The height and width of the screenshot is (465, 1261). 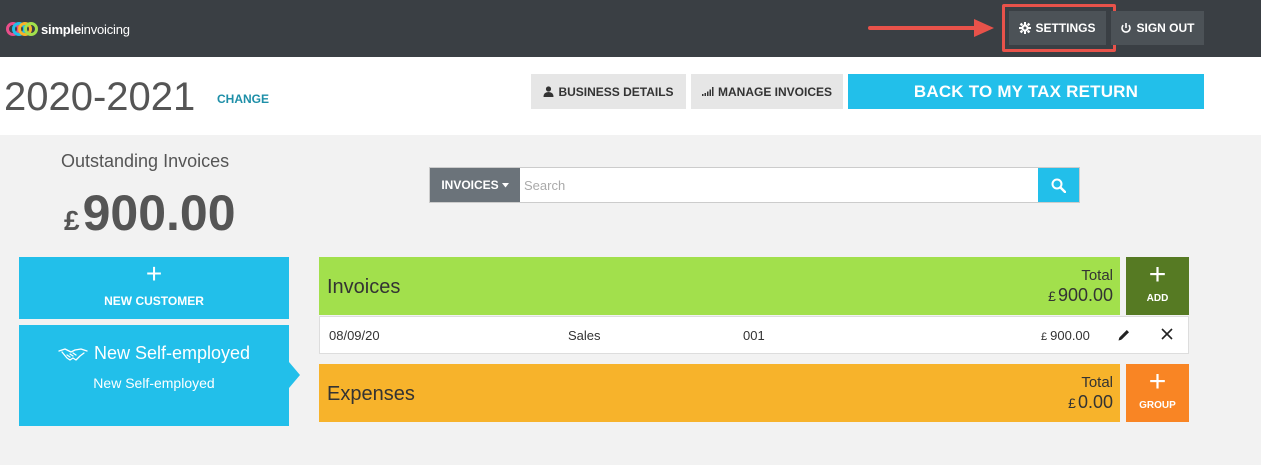 What do you see at coordinates (1097, 275) in the screenshot?
I see `invoices-total-label: Total` at bounding box center [1097, 275].